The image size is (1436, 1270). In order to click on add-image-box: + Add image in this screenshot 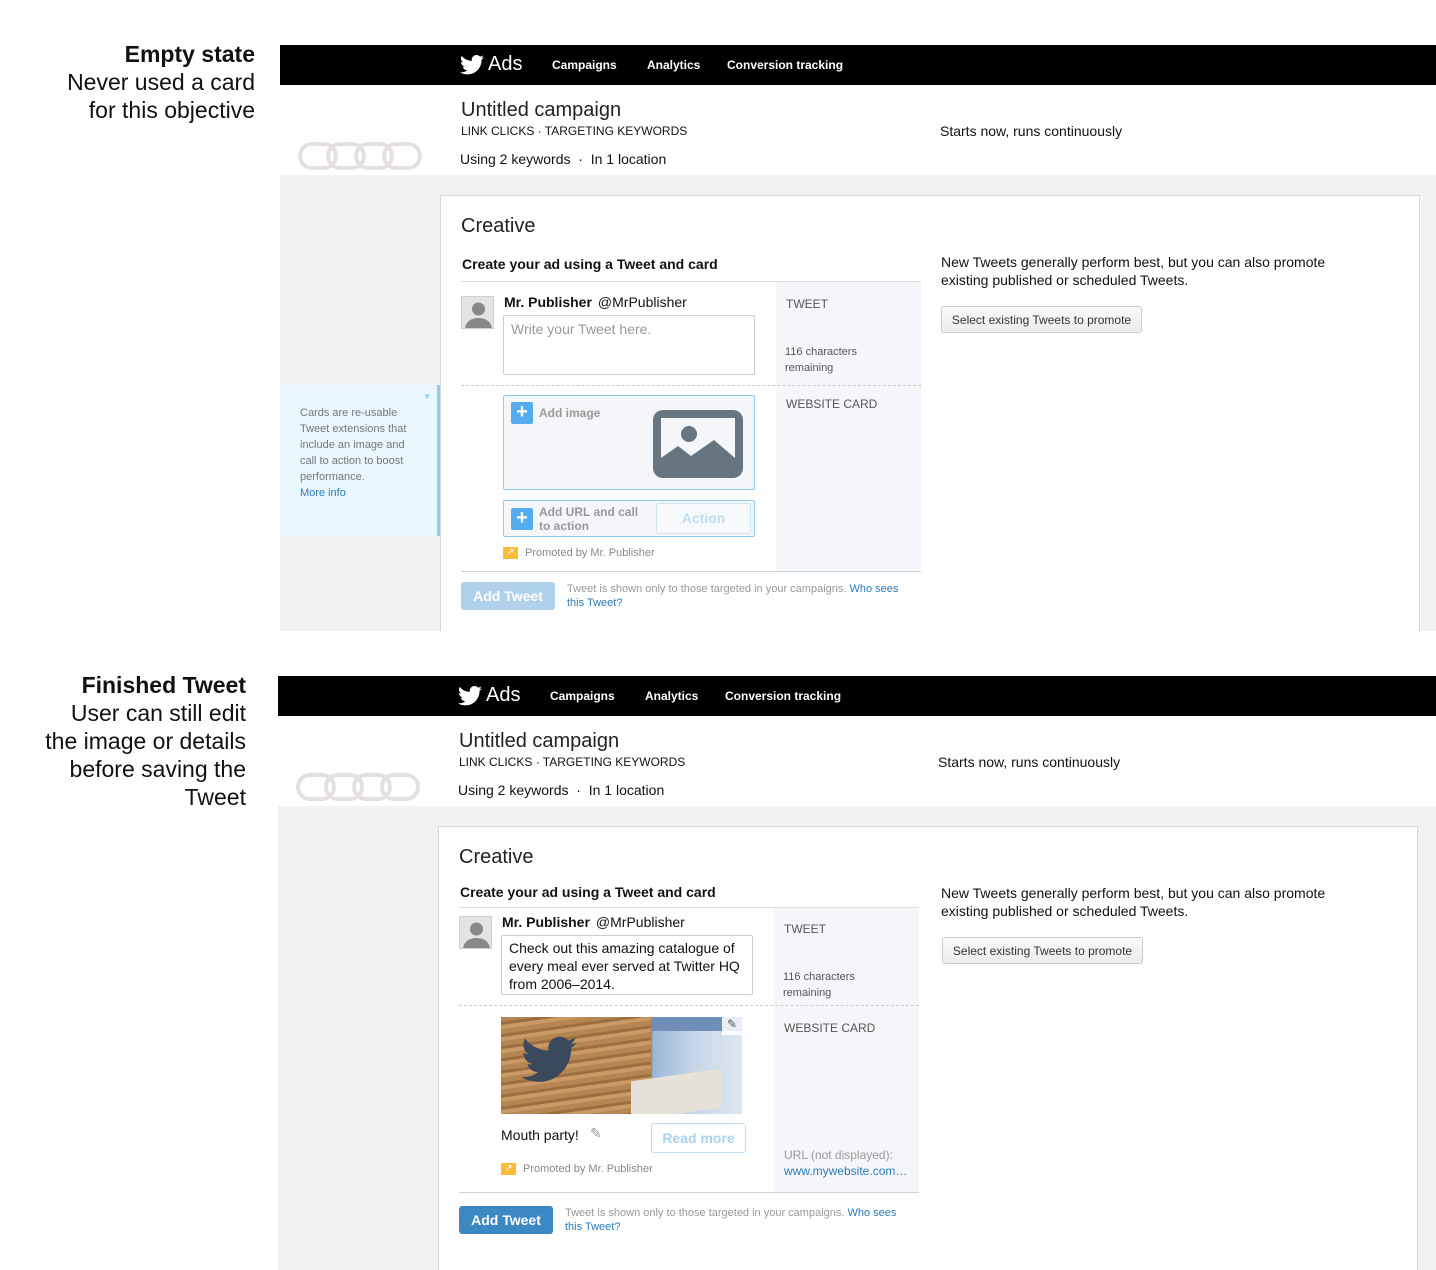, I will do `click(629, 442)`.